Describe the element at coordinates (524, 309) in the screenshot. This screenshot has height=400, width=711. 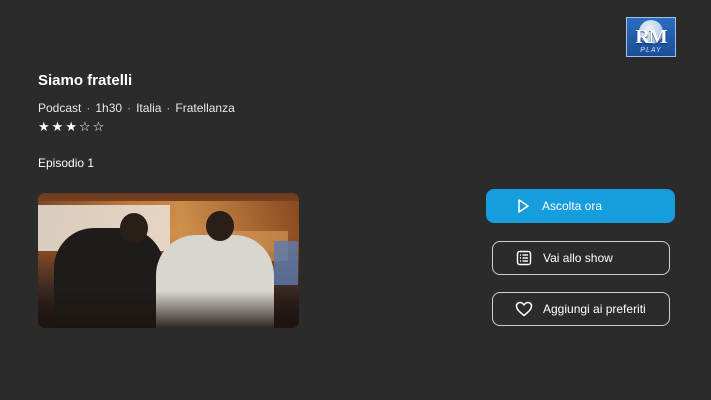
I see `heart-icon` at that location.